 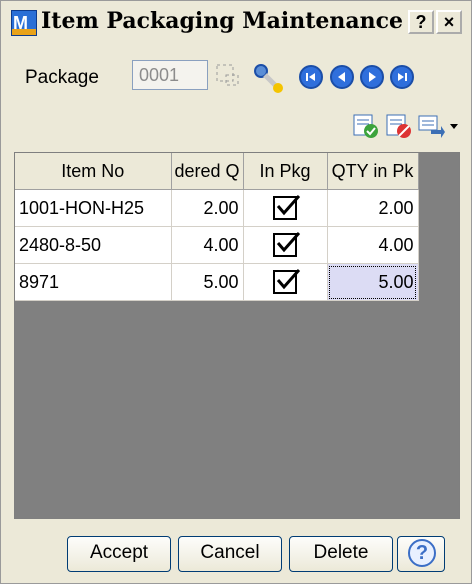 What do you see at coordinates (62, 77) in the screenshot?
I see `package-label: Package` at bounding box center [62, 77].